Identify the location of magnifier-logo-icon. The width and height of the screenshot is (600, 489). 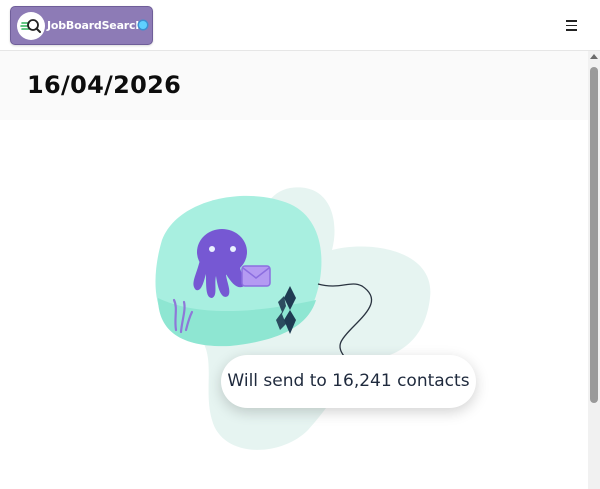
(31, 26).